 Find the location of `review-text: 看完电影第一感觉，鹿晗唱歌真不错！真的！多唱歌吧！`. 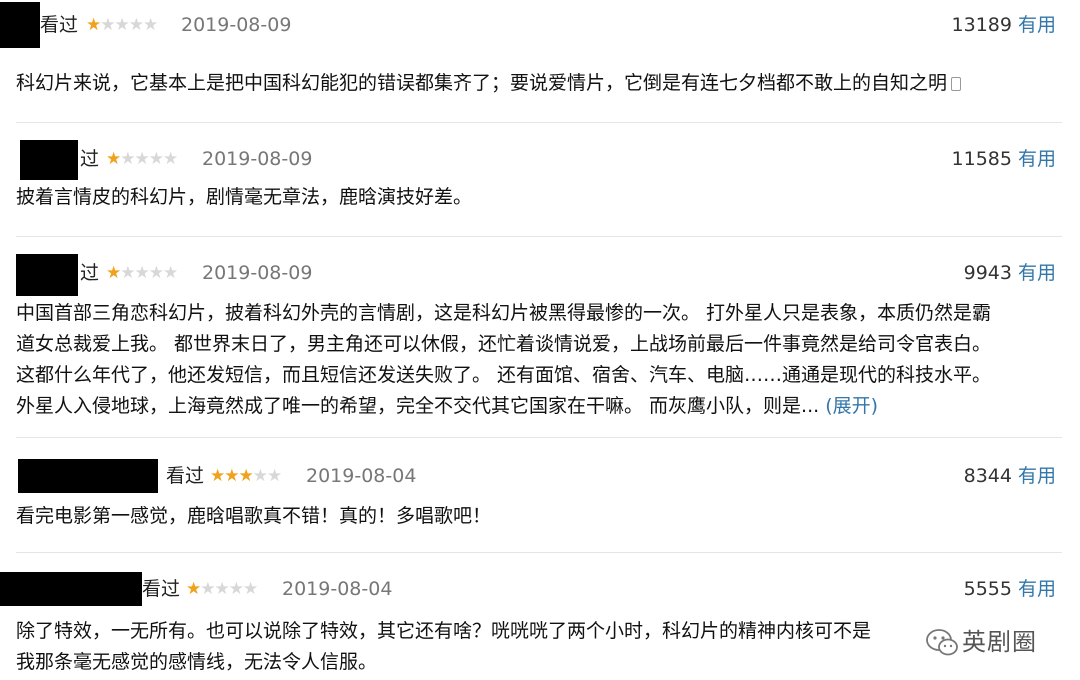

review-text: 看完电影第一感觉，鹿晗唱歌真不错！真的！多唱歌吧！ is located at coordinates (536, 516).